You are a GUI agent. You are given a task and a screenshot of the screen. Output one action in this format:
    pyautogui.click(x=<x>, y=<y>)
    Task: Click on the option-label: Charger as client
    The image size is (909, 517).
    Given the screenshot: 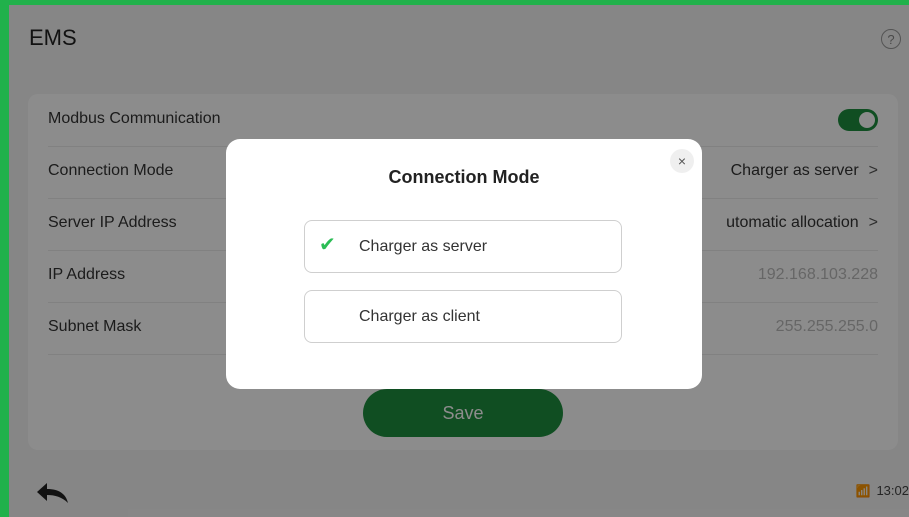 What is the action you would take?
    pyautogui.click(x=419, y=316)
    